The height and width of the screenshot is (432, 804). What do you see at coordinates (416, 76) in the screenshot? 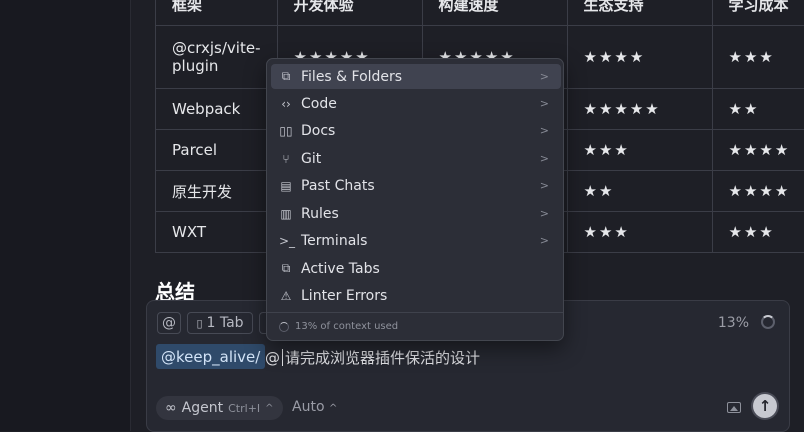
I see `menu-item-files-folders: ⧉ Files & Folders >` at bounding box center [416, 76].